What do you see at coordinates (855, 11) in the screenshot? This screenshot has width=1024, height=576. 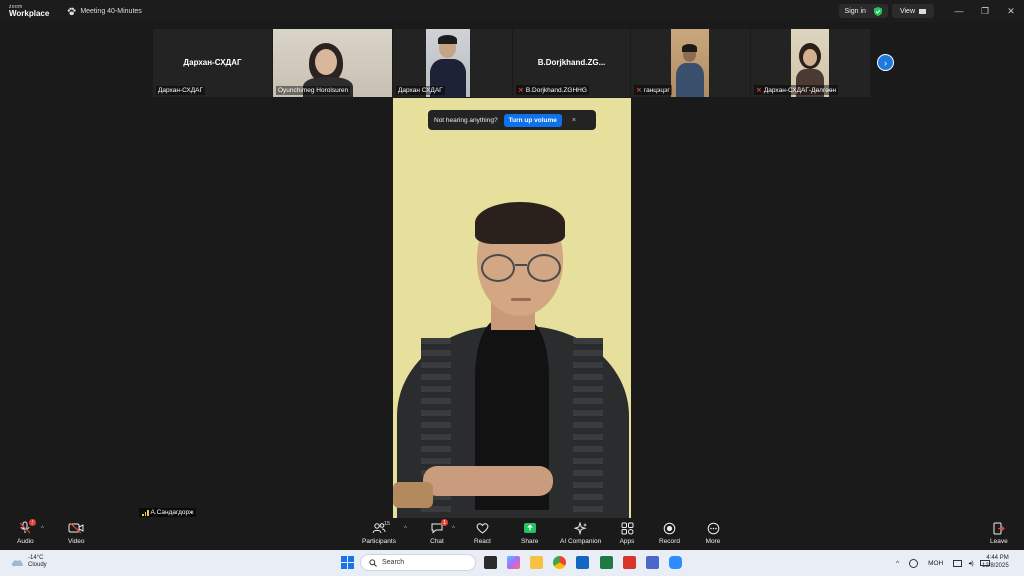 I see `sign-in-label: Sign in` at bounding box center [855, 11].